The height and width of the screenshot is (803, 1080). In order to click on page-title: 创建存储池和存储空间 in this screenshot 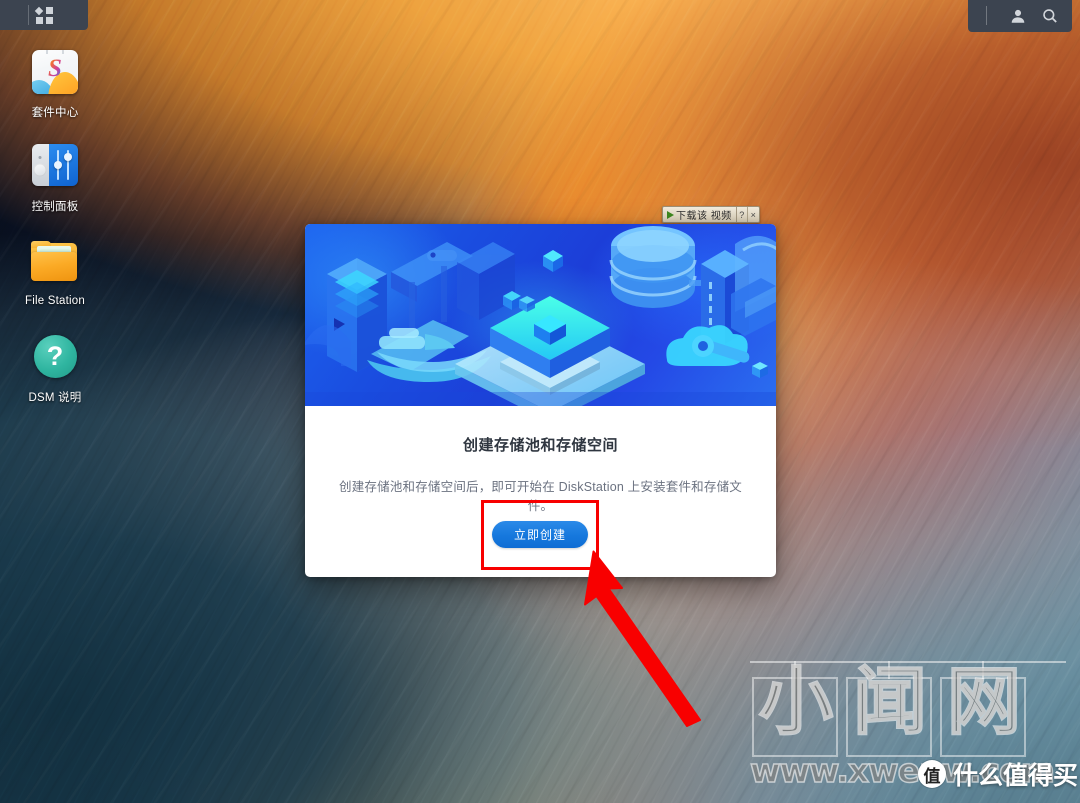, I will do `click(540, 445)`.